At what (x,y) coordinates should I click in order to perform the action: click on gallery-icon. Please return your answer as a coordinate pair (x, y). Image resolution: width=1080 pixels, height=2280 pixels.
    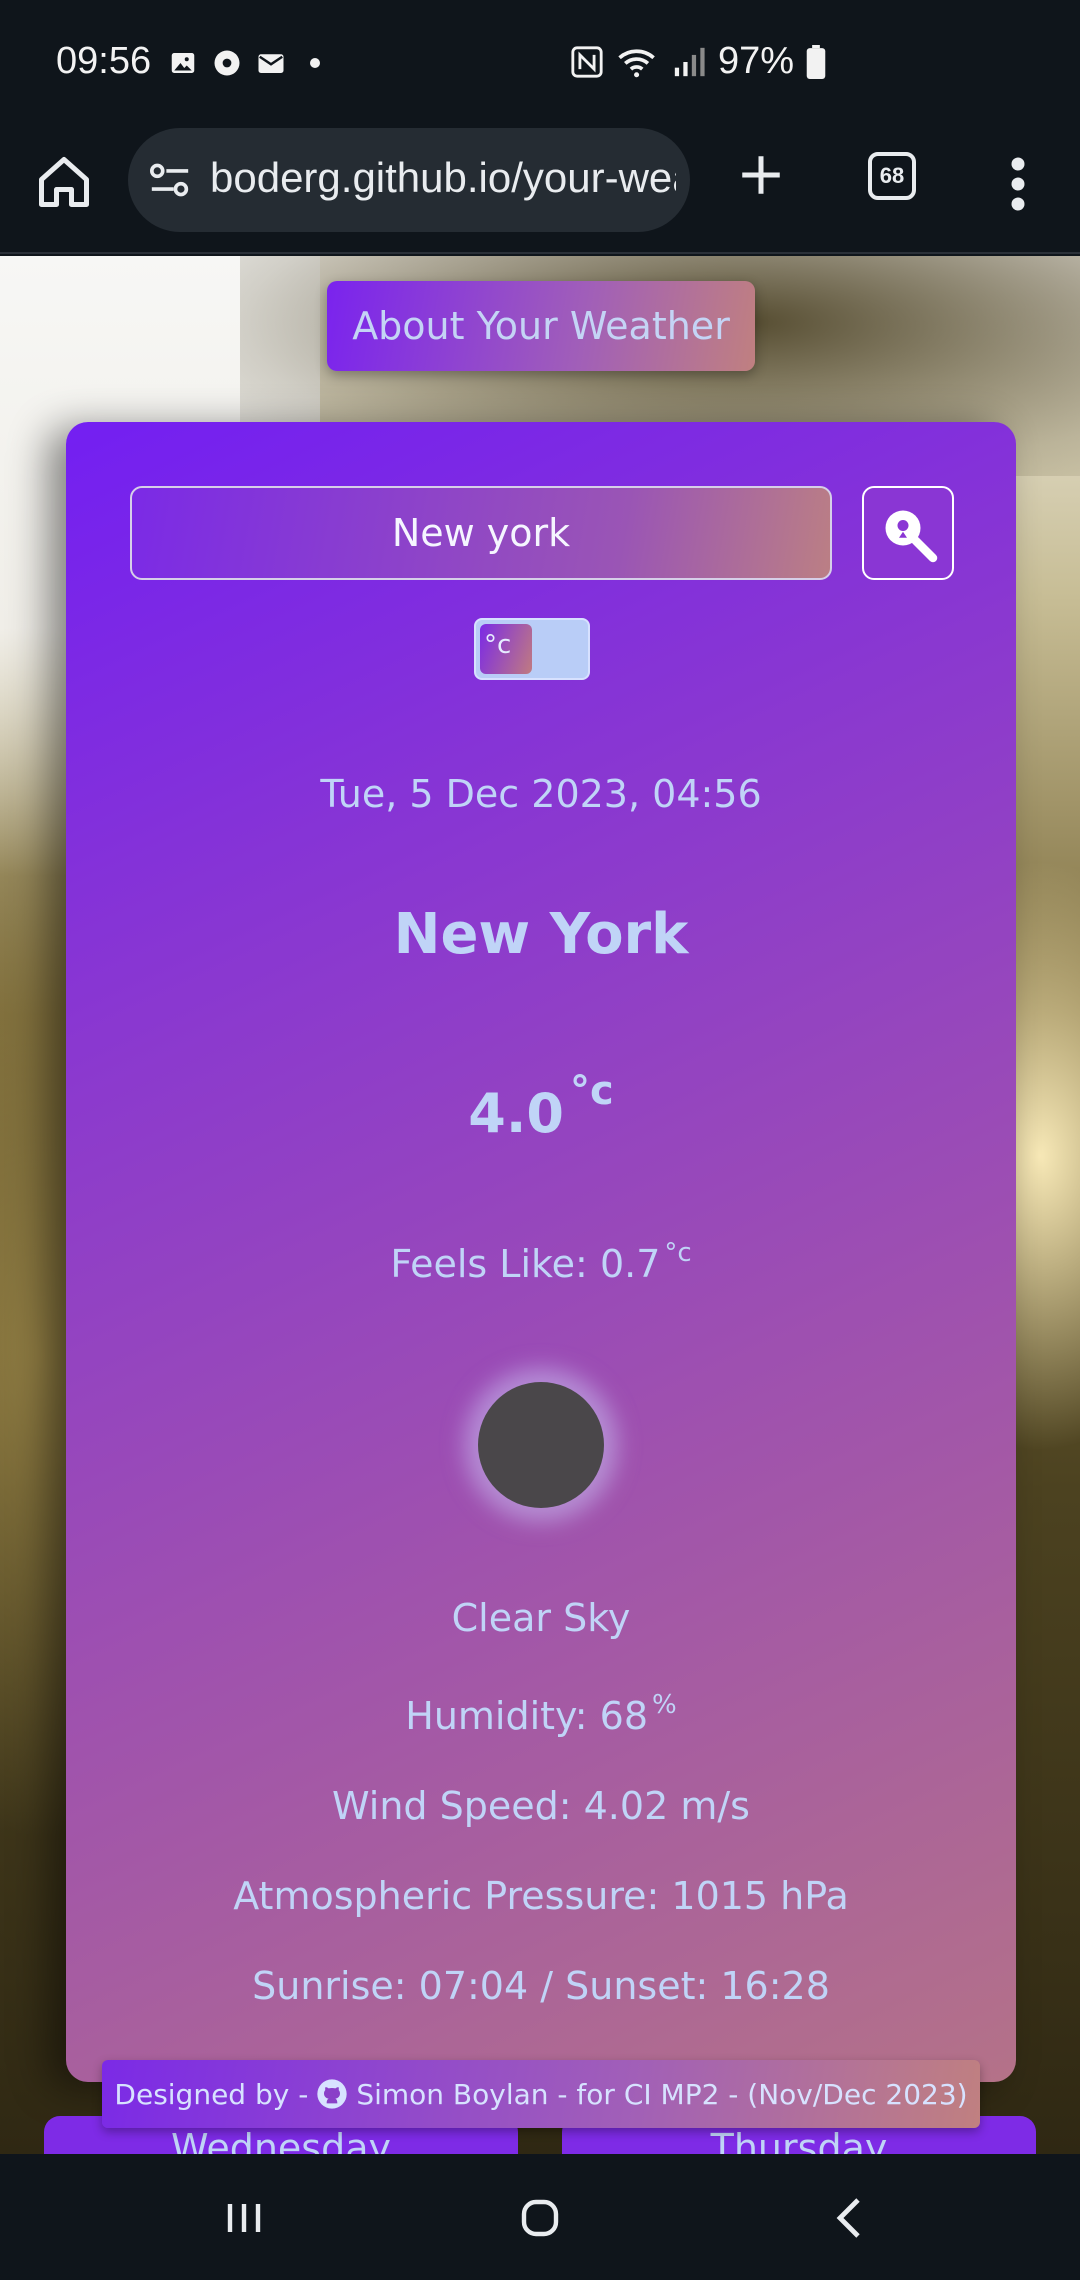
    Looking at the image, I should click on (183, 63).